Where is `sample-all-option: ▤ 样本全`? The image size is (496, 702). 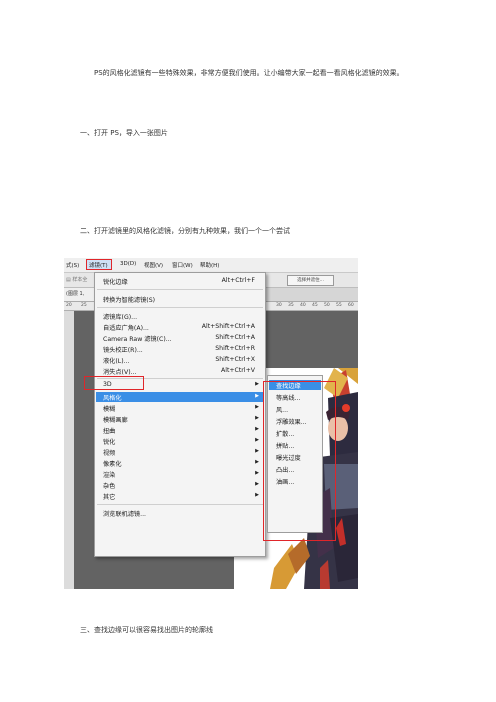 sample-all-option: ▤ 样本全 is located at coordinates (76, 279).